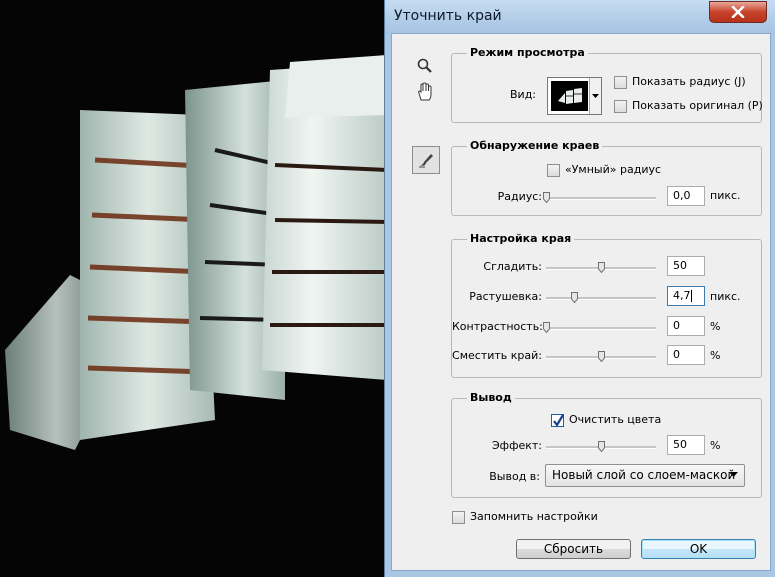  What do you see at coordinates (535, 145) in the screenshot?
I see `edge-detection-legend: Обнаружение краев` at bounding box center [535, 145].